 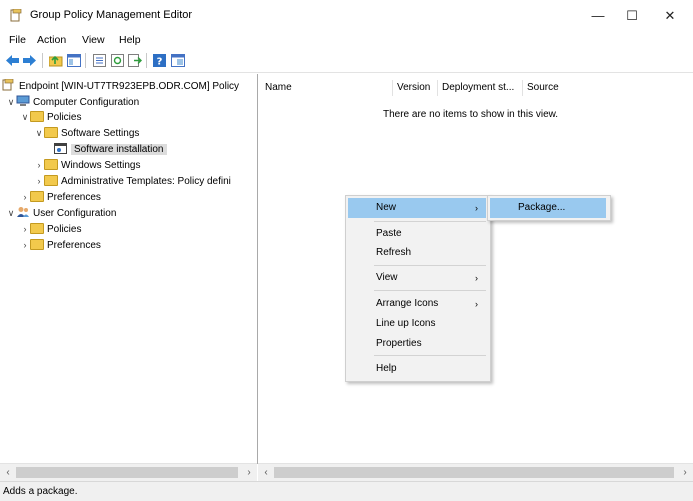 I want to click on menu-item-label: New, so click(x=386, y=207).